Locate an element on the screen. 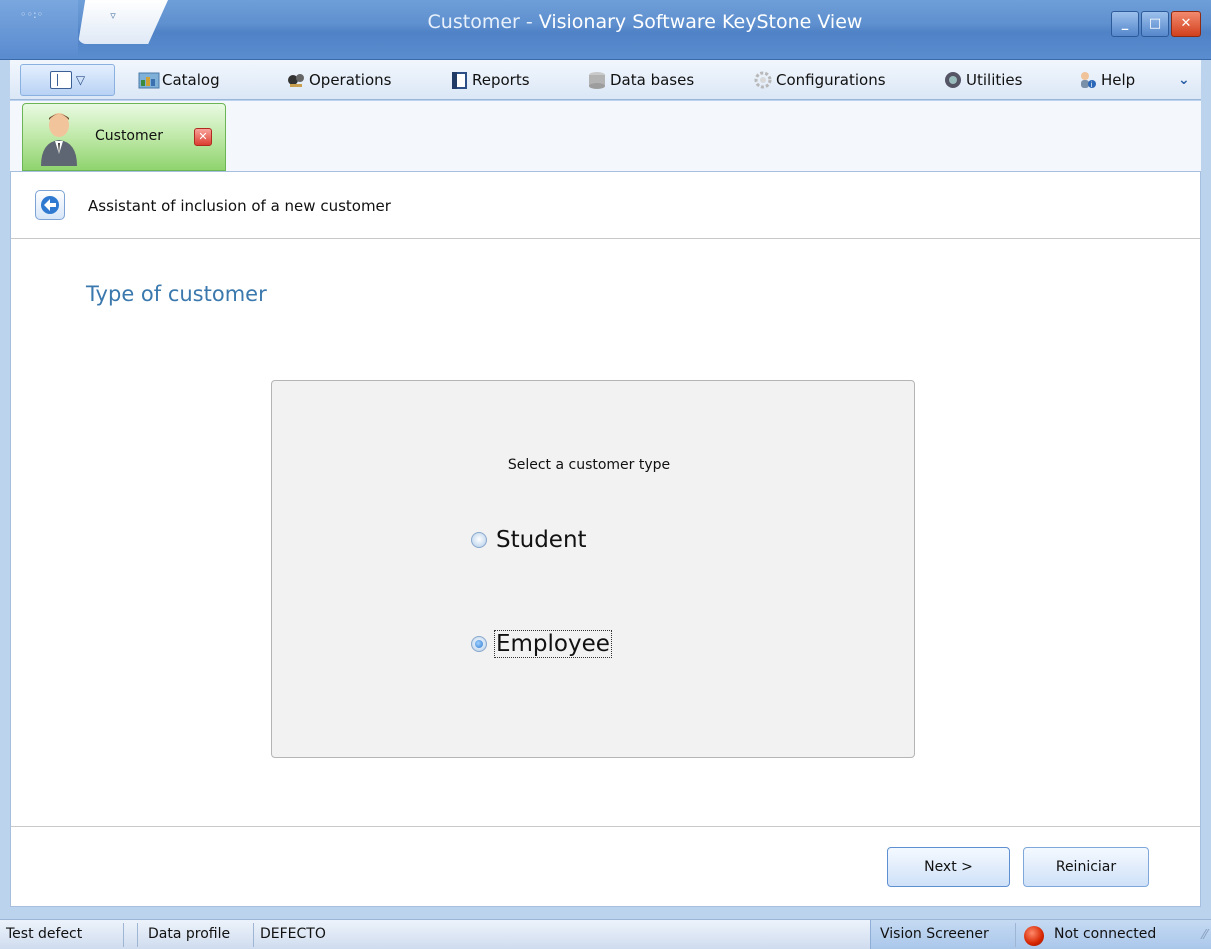 The width and height of the screenshot is (1211, 949). menu-utilities-label: Utilities is located at coordinates (994, 80).